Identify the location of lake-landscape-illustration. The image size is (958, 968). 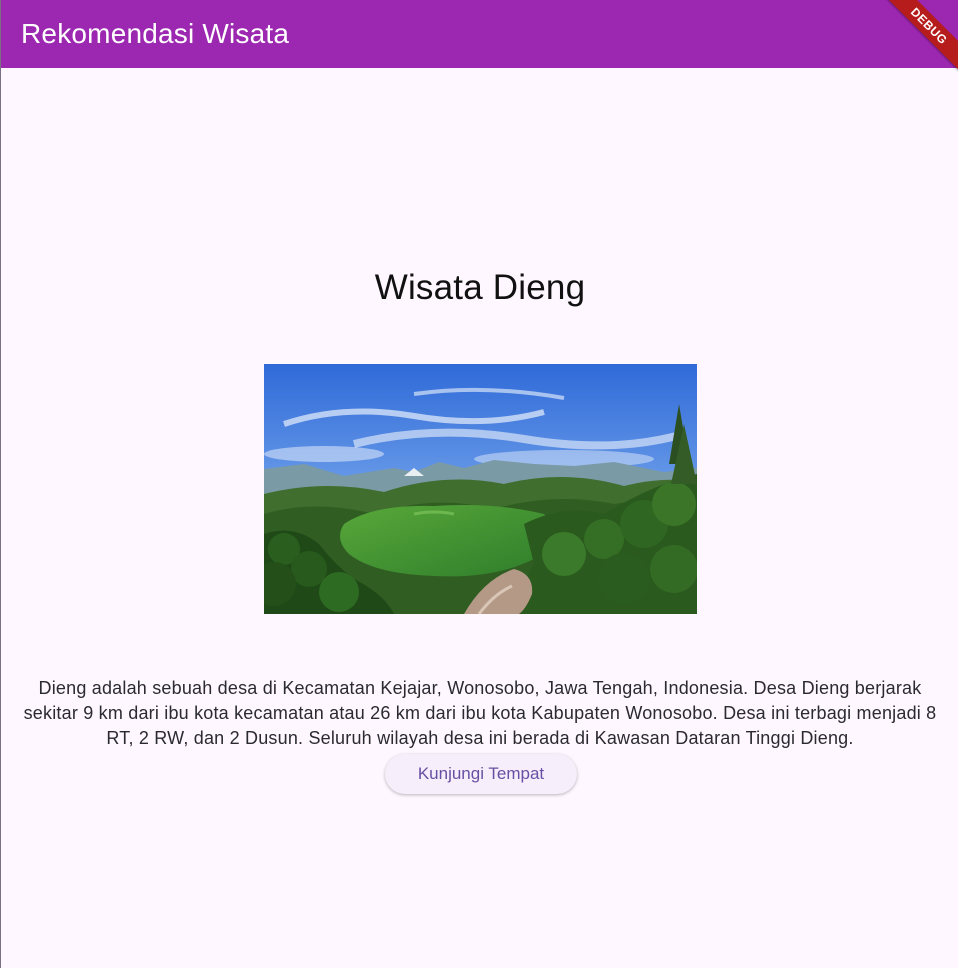
(480, 489).